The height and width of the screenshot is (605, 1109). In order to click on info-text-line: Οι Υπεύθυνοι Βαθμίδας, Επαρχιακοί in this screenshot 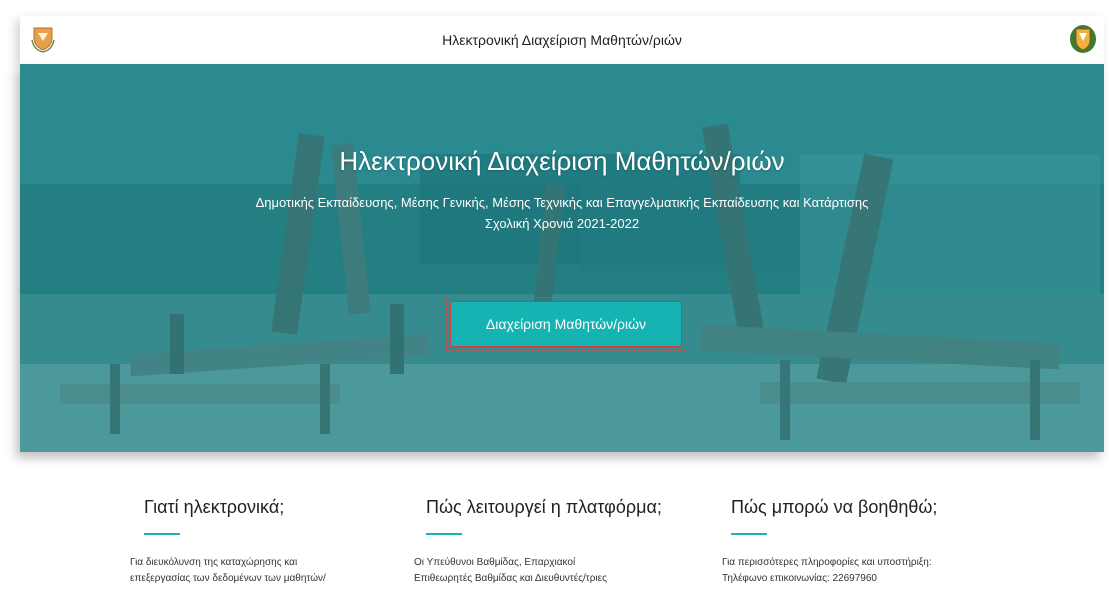, I will do `click(495, 562)`.